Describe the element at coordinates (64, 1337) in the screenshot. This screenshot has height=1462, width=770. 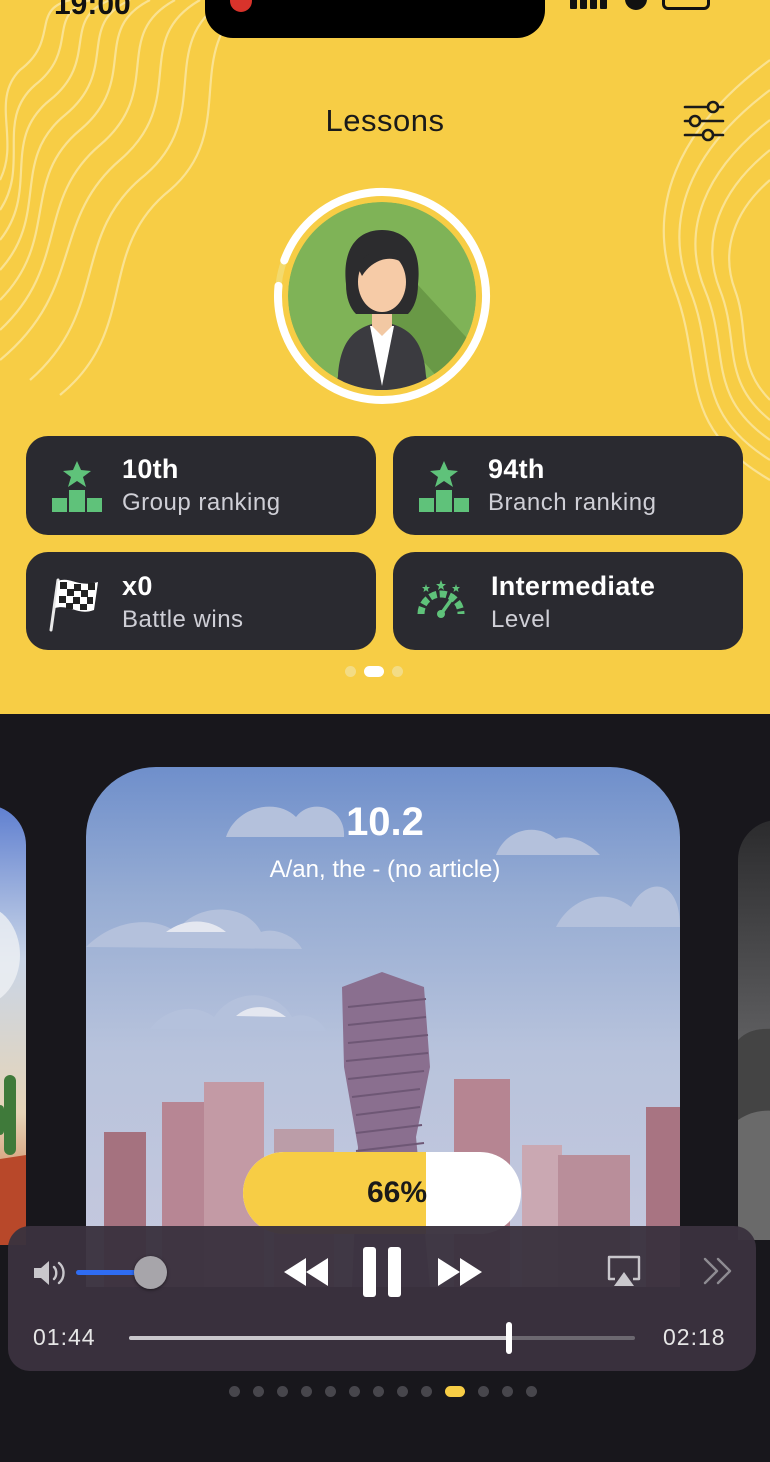
I see `elapsed-time: 01:44` at that location.